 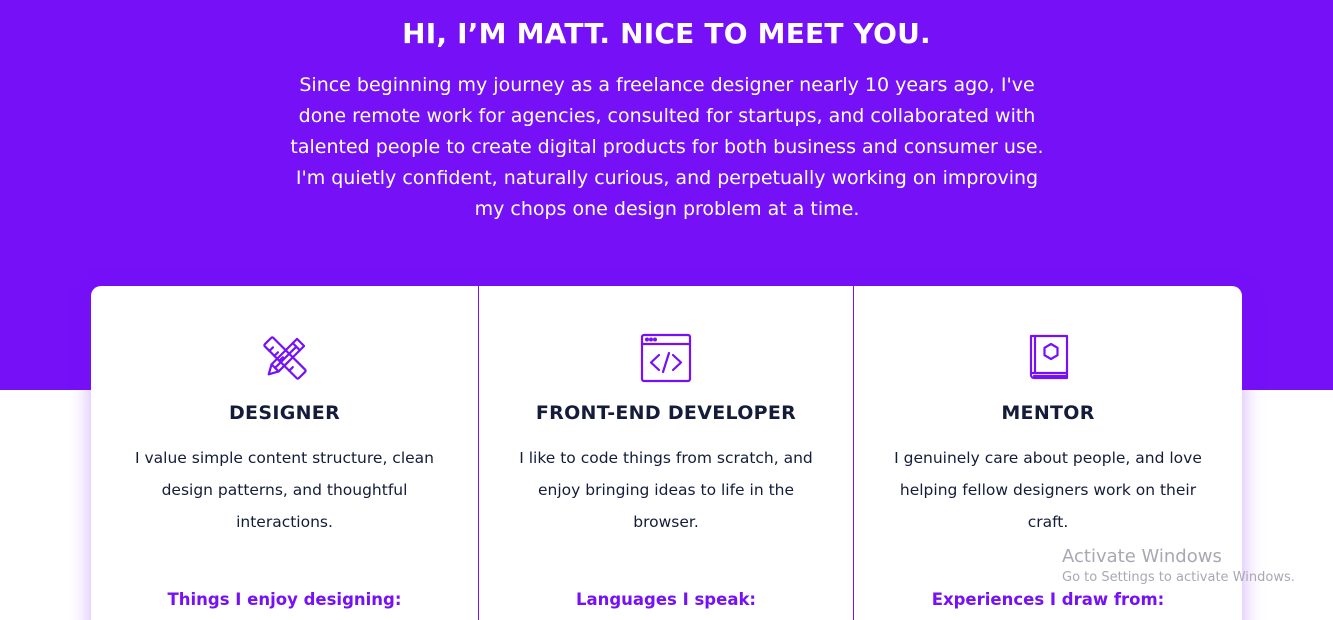 I want to click on book-icon, so click(x=1048, y=358).